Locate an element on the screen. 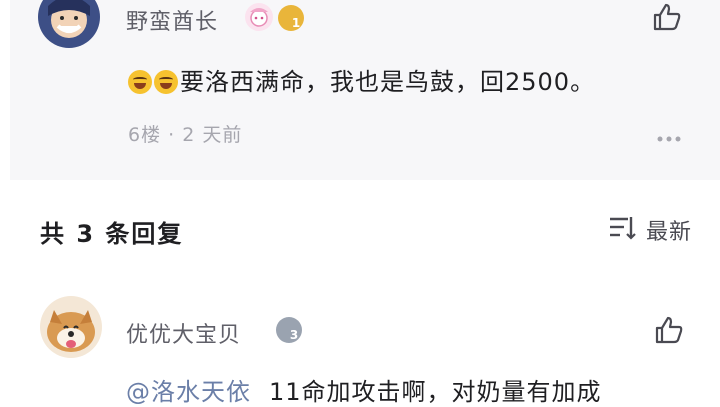  avatar-decoration-icon is located at coordinates (259, 17).